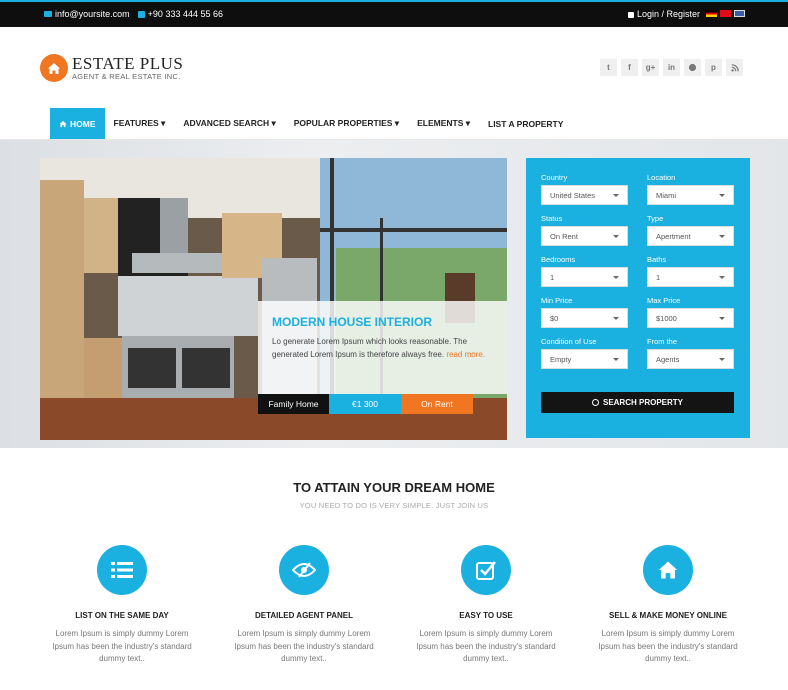  I want to click on social-links: t f g+ in p, so click(671, 67).